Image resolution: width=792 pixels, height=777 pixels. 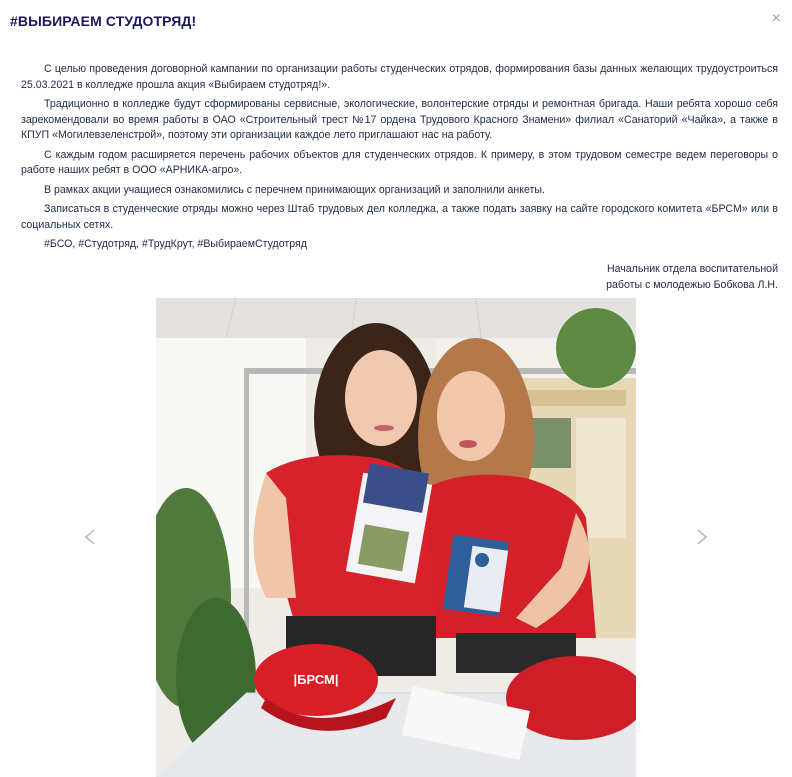 What do you see at coordinates (103, 21) in the screenshot?
I see `modal-title: #ВЫБИРАЕМ СТУДОТРЯД!` at bounding box center [103, 21].